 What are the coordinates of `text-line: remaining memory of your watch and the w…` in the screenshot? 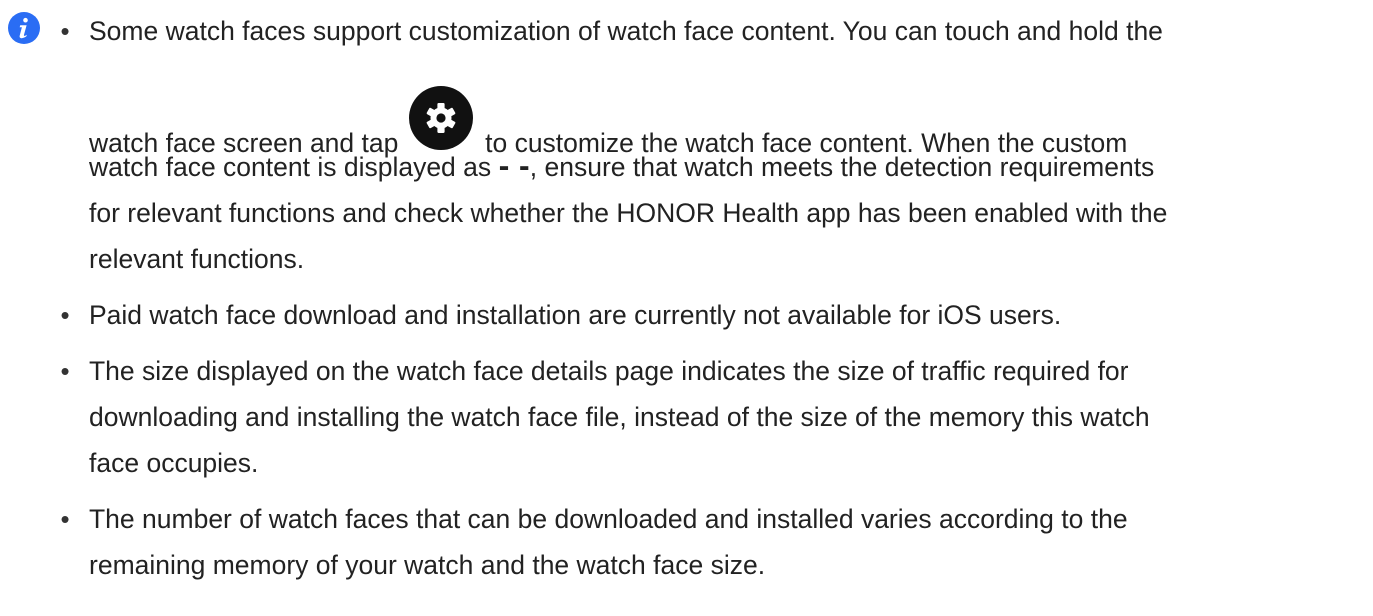 It's located at (427, 565).